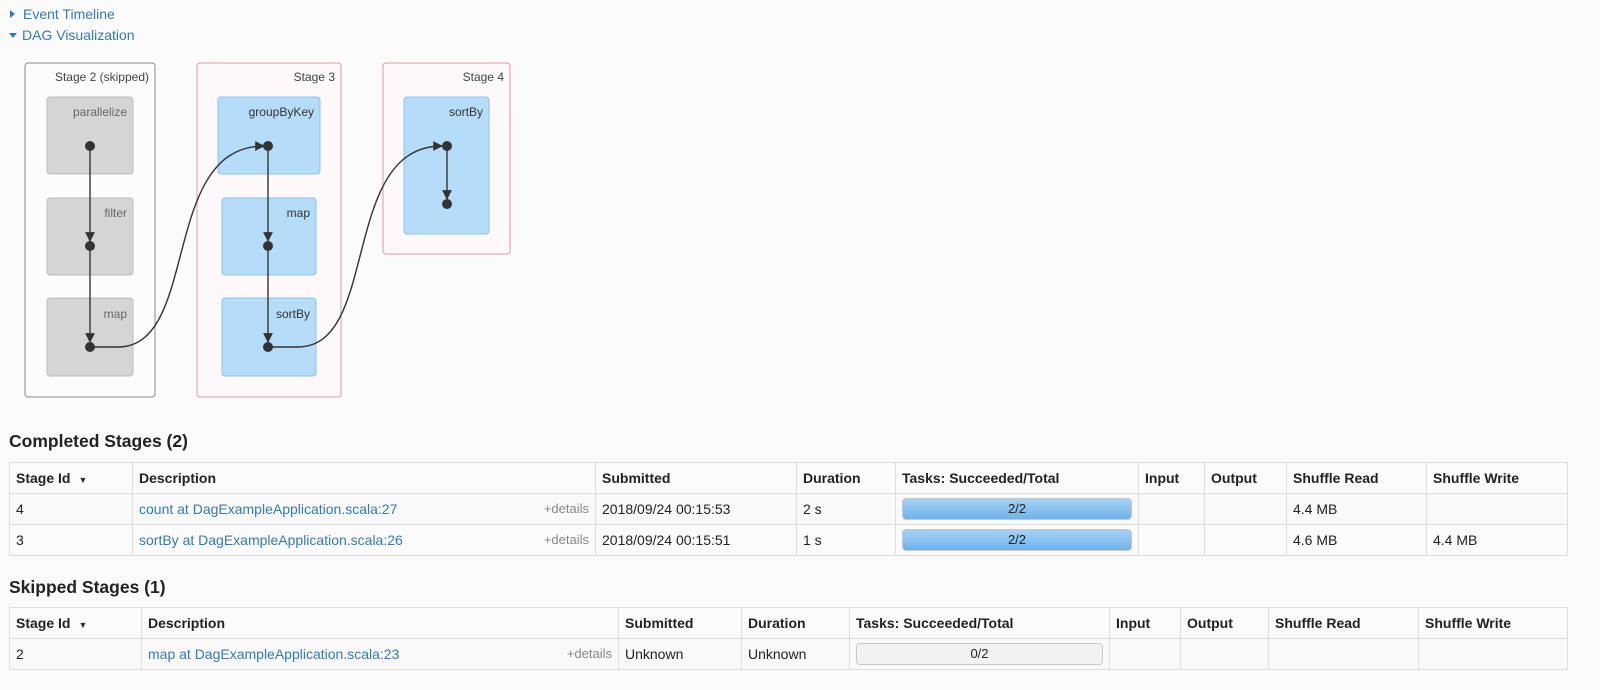  Describe the element at coordinates (680, 654) in the screenshot. I see `submitted-cell: Unknown` at that location.